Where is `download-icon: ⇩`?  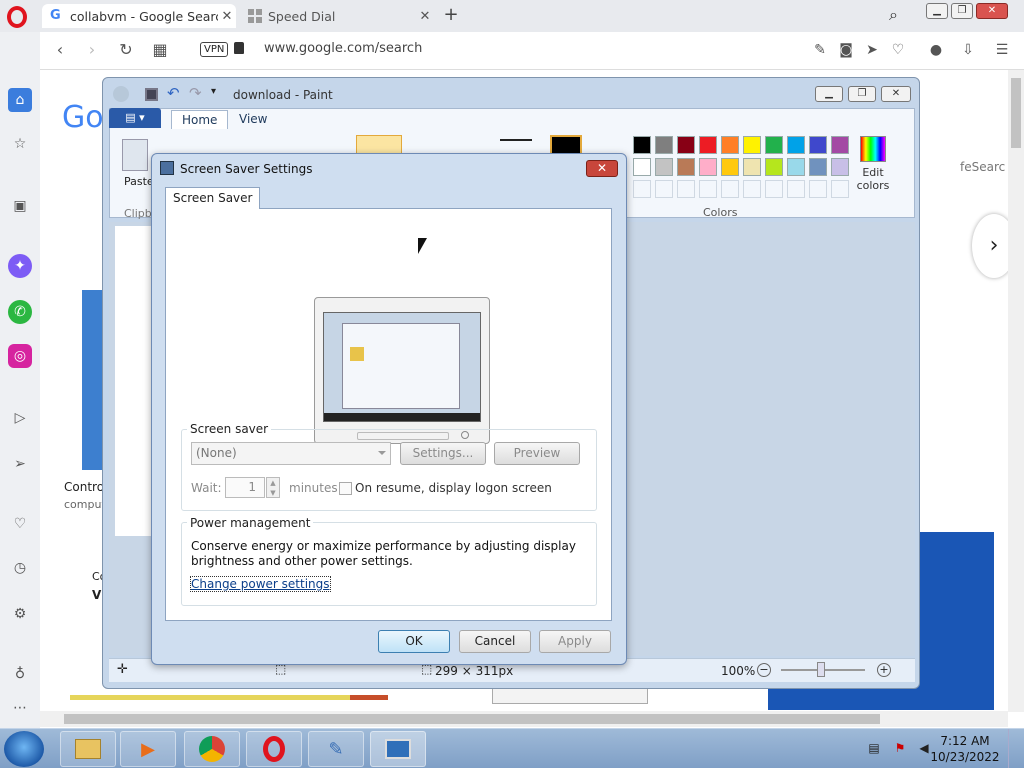 download-icon: ⇩ is located at coordinates (968, 50).